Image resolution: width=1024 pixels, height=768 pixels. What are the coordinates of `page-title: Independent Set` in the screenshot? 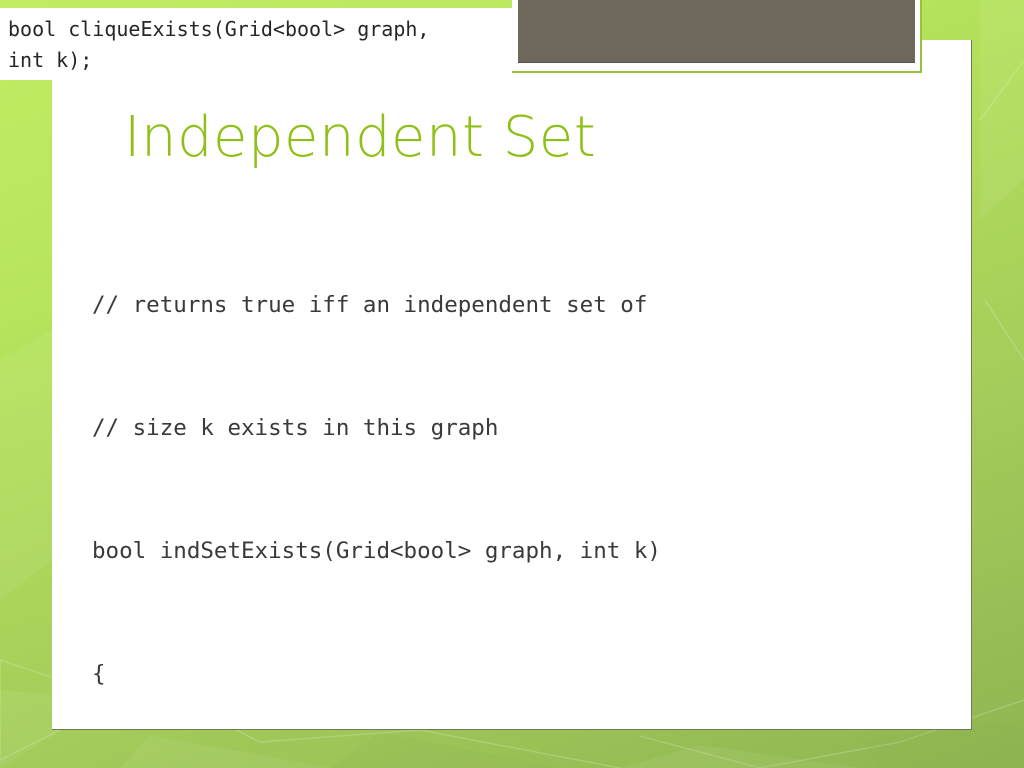 It's located at (360, 137).